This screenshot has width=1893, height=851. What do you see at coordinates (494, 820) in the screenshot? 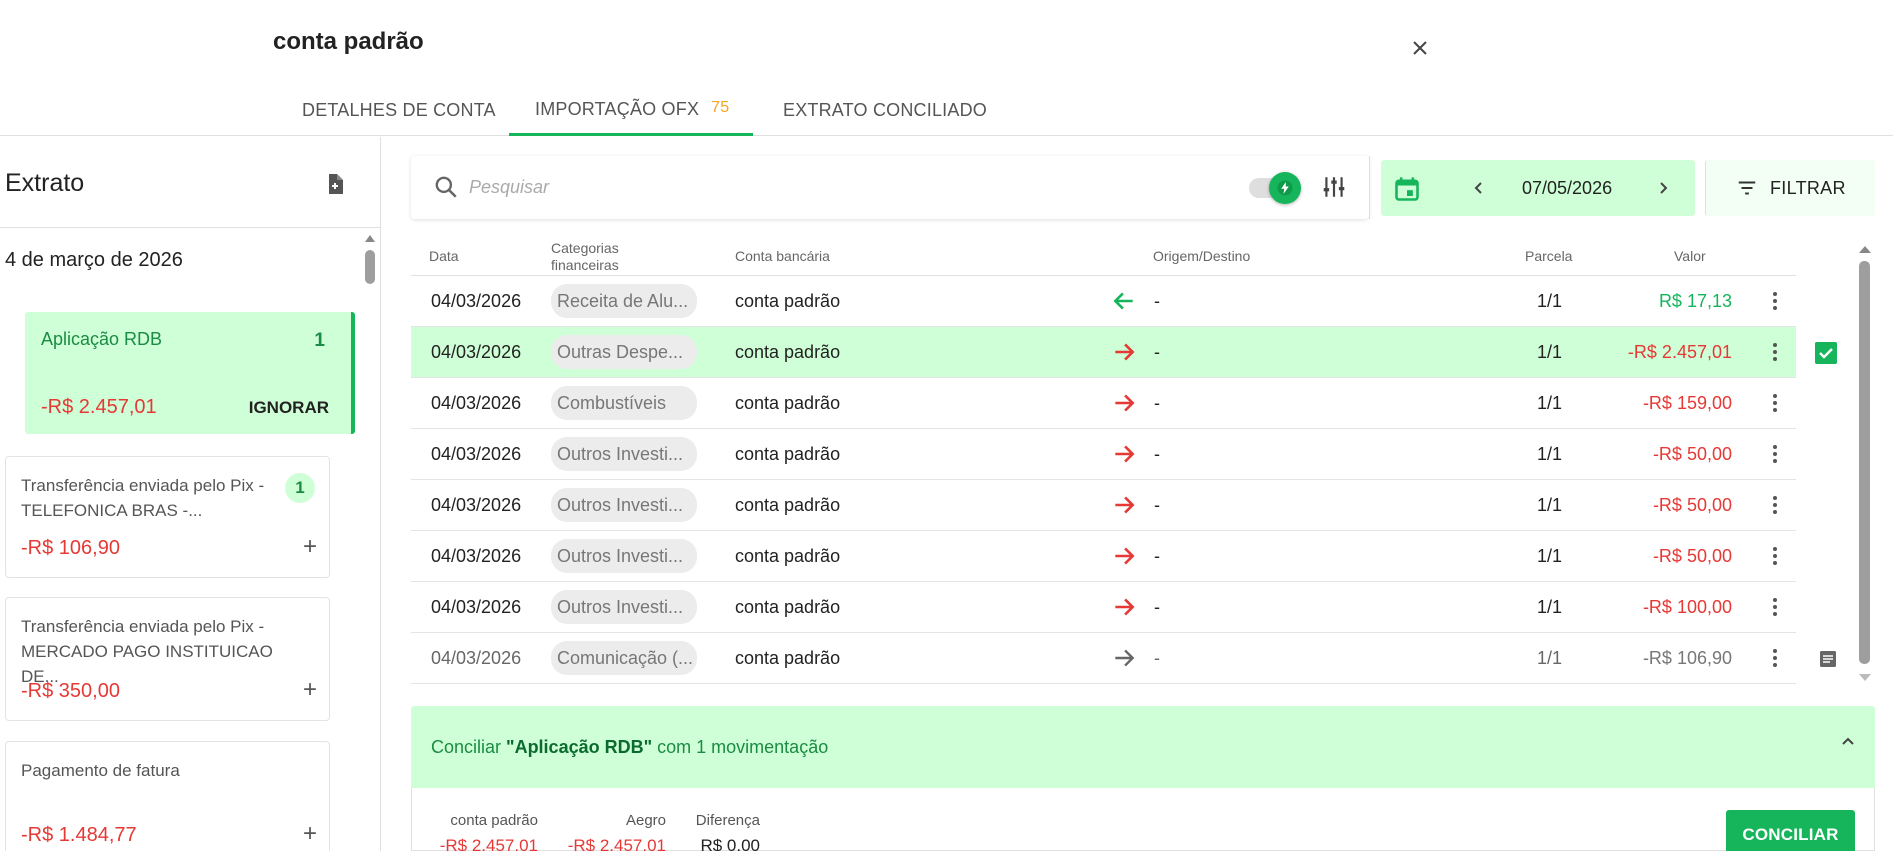
I see `summary-label: conta padrão` at bounding box center [494, 820].